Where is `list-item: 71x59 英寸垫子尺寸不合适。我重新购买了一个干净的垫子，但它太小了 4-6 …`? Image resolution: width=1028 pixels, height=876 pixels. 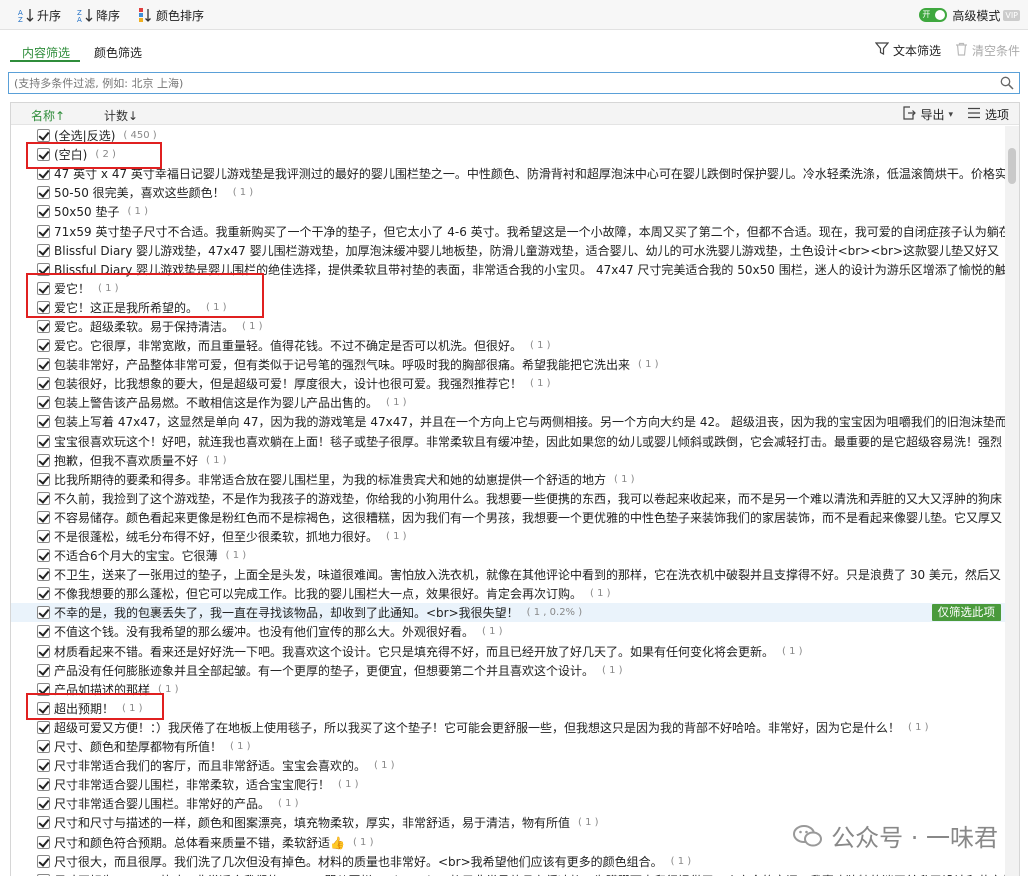
list-item: 71x59 英寸垫子尺寸不合适。我重新购买了一个干净的垫子，但它太小了 4-6 … is located at coordinates (508, 230).